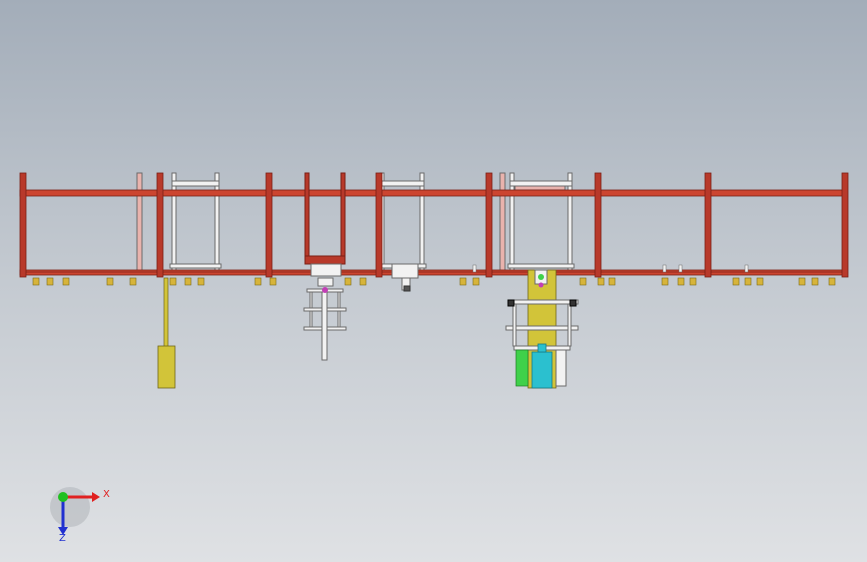 The width and height of the screenshot is (867, 562). Describe the element at coordinates (195, 183) in the screenshot. I see `inner-frame-a-top-bar` at that location.